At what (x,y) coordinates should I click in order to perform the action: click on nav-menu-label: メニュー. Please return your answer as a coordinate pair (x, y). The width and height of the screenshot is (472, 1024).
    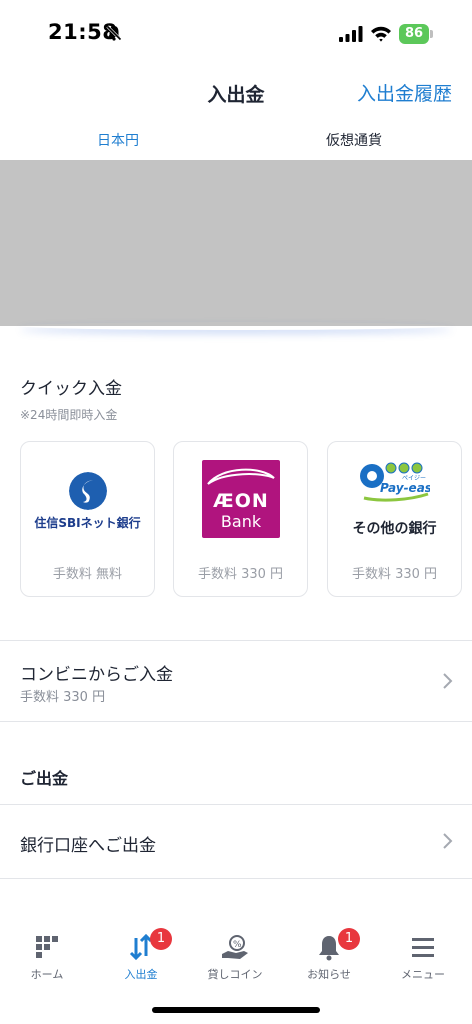
    Looking at the image, I should click on (423, 974).